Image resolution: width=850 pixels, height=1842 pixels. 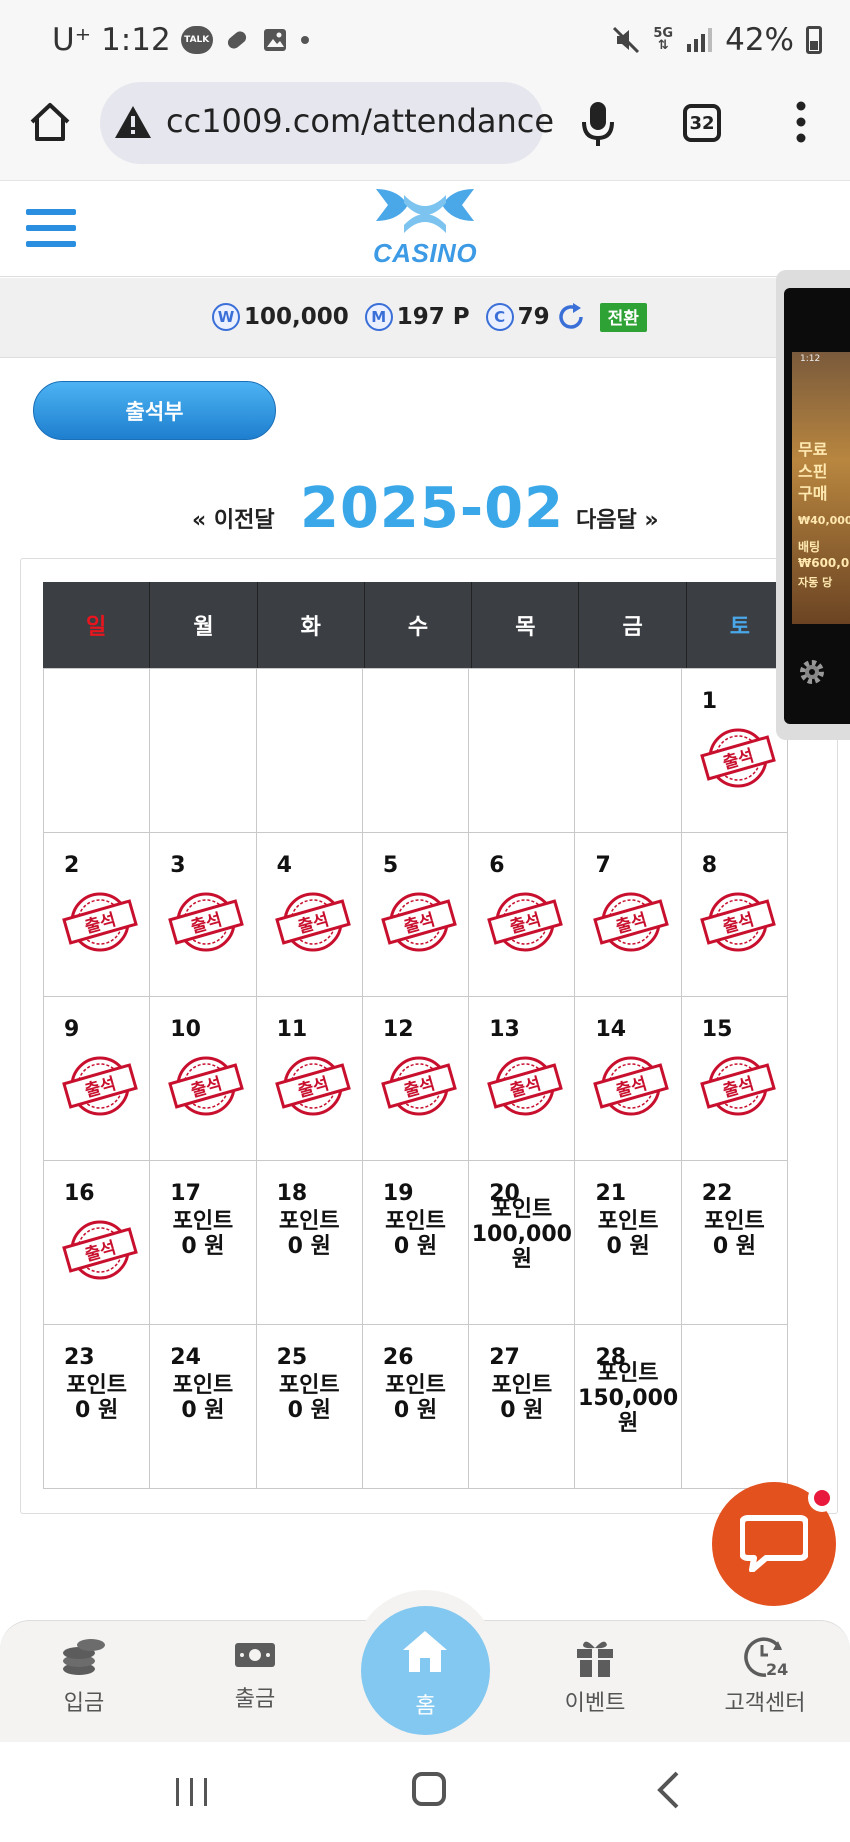 I want to click on ad-line: 구매, so click(x=813, y=493).